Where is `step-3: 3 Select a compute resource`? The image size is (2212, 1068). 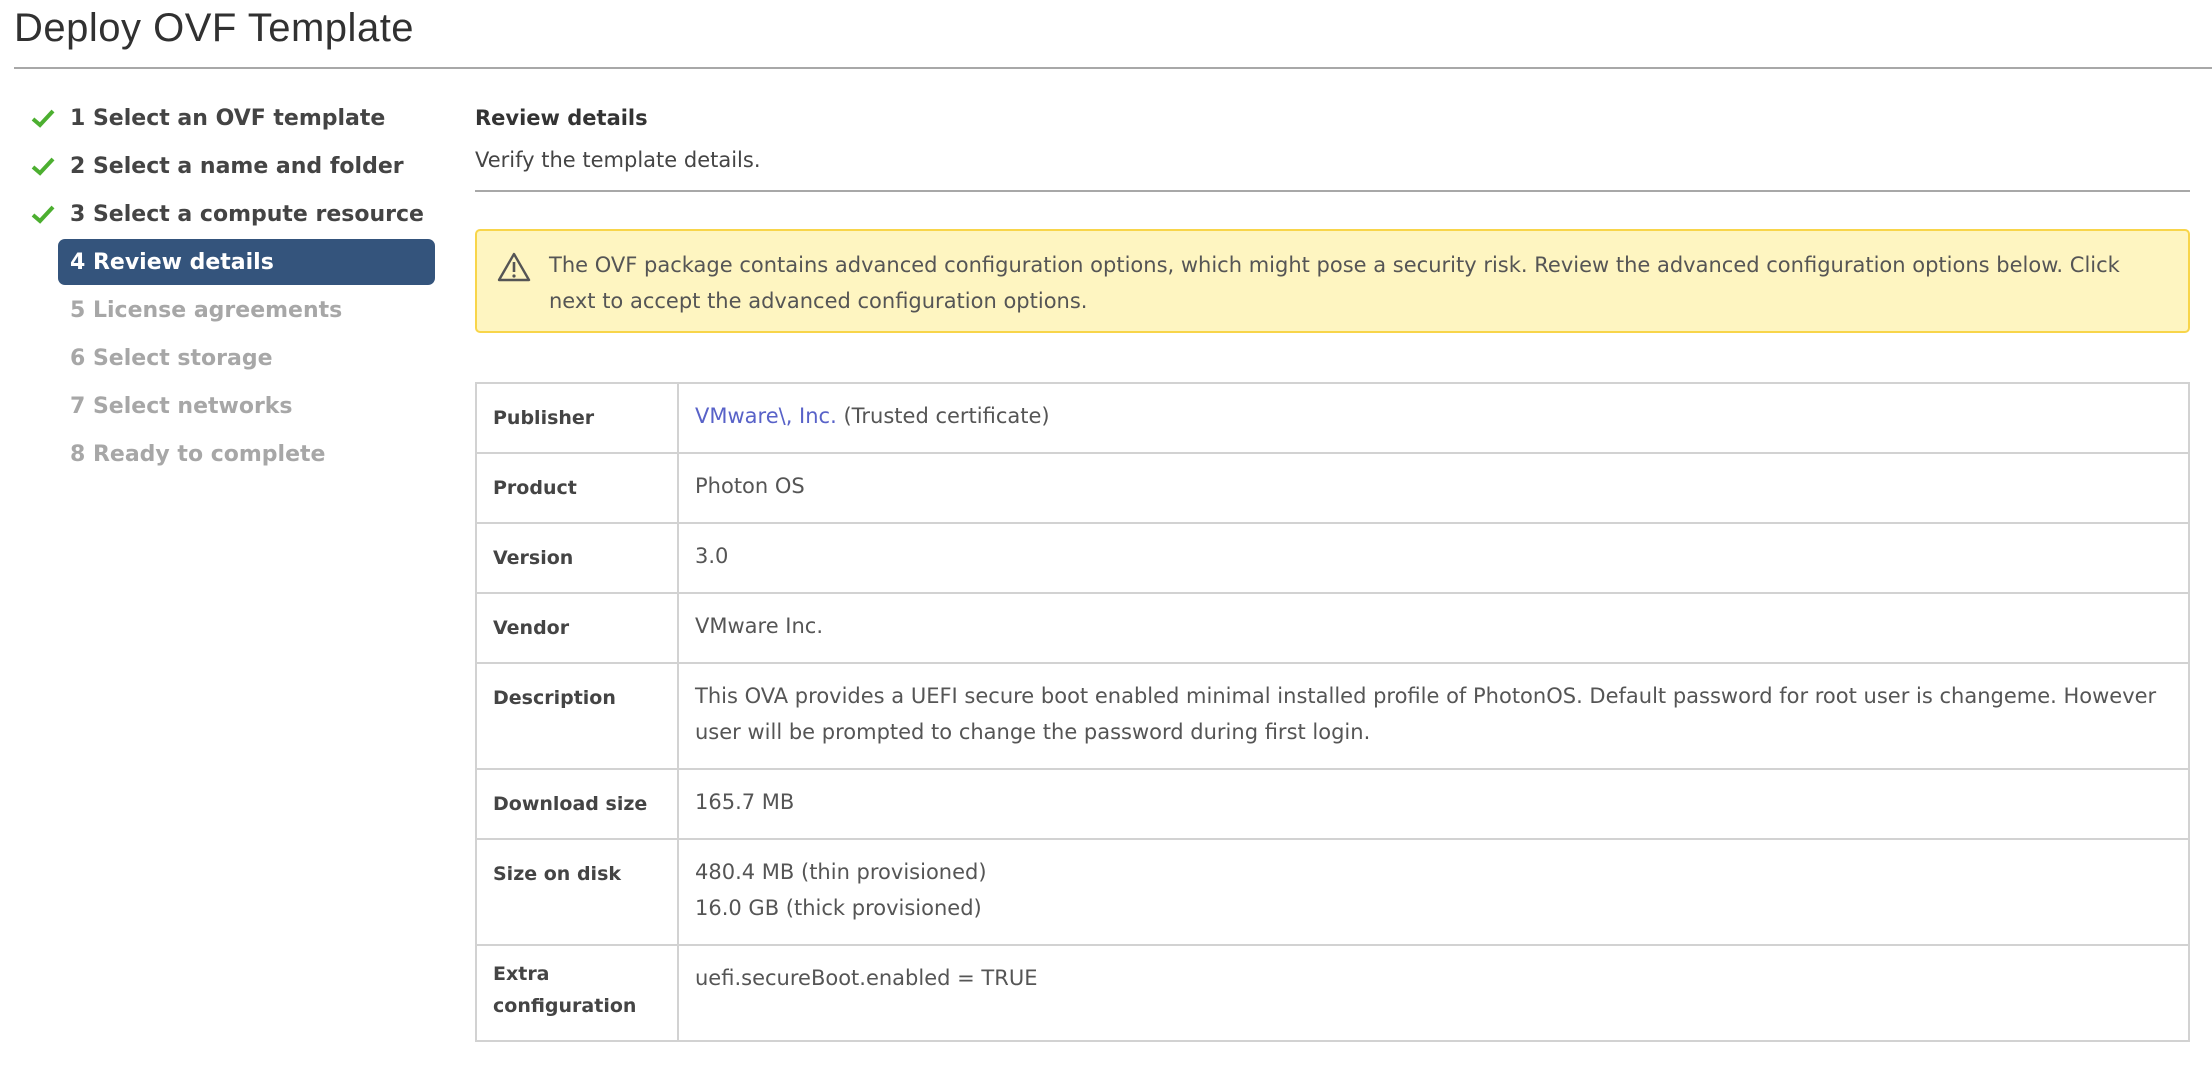
step-3: 3 Select a compute resource is located at coordinates (220, 214).